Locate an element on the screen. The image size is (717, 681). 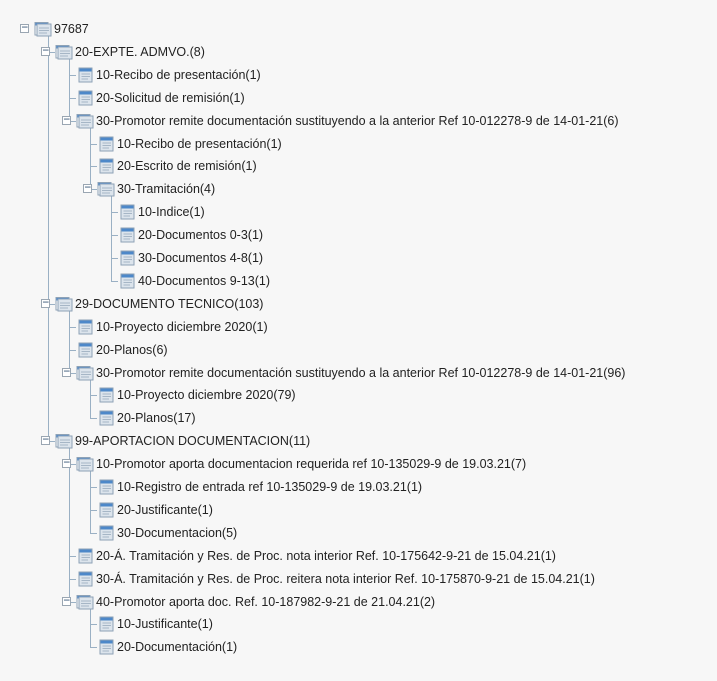
tree-item-label: 20-Planos(6) is located at coordinates (132, 350).